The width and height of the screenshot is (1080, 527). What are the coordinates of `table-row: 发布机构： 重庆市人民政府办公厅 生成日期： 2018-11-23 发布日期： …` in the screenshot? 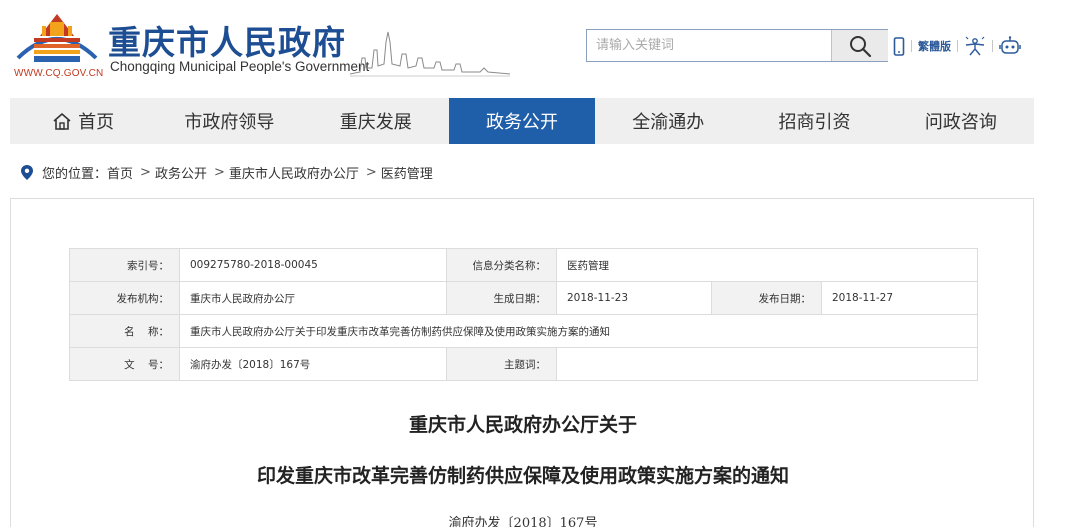 It's located at (523, 298).